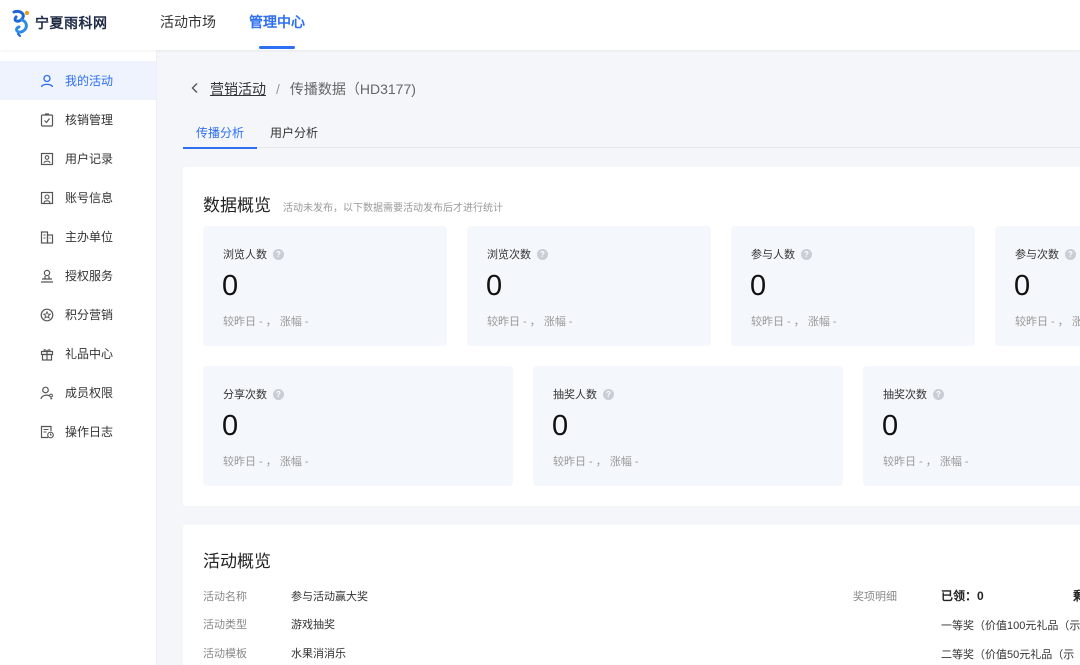  I want to click on breadcrumb-link-marketing: 营销活动, so click(238, 89).